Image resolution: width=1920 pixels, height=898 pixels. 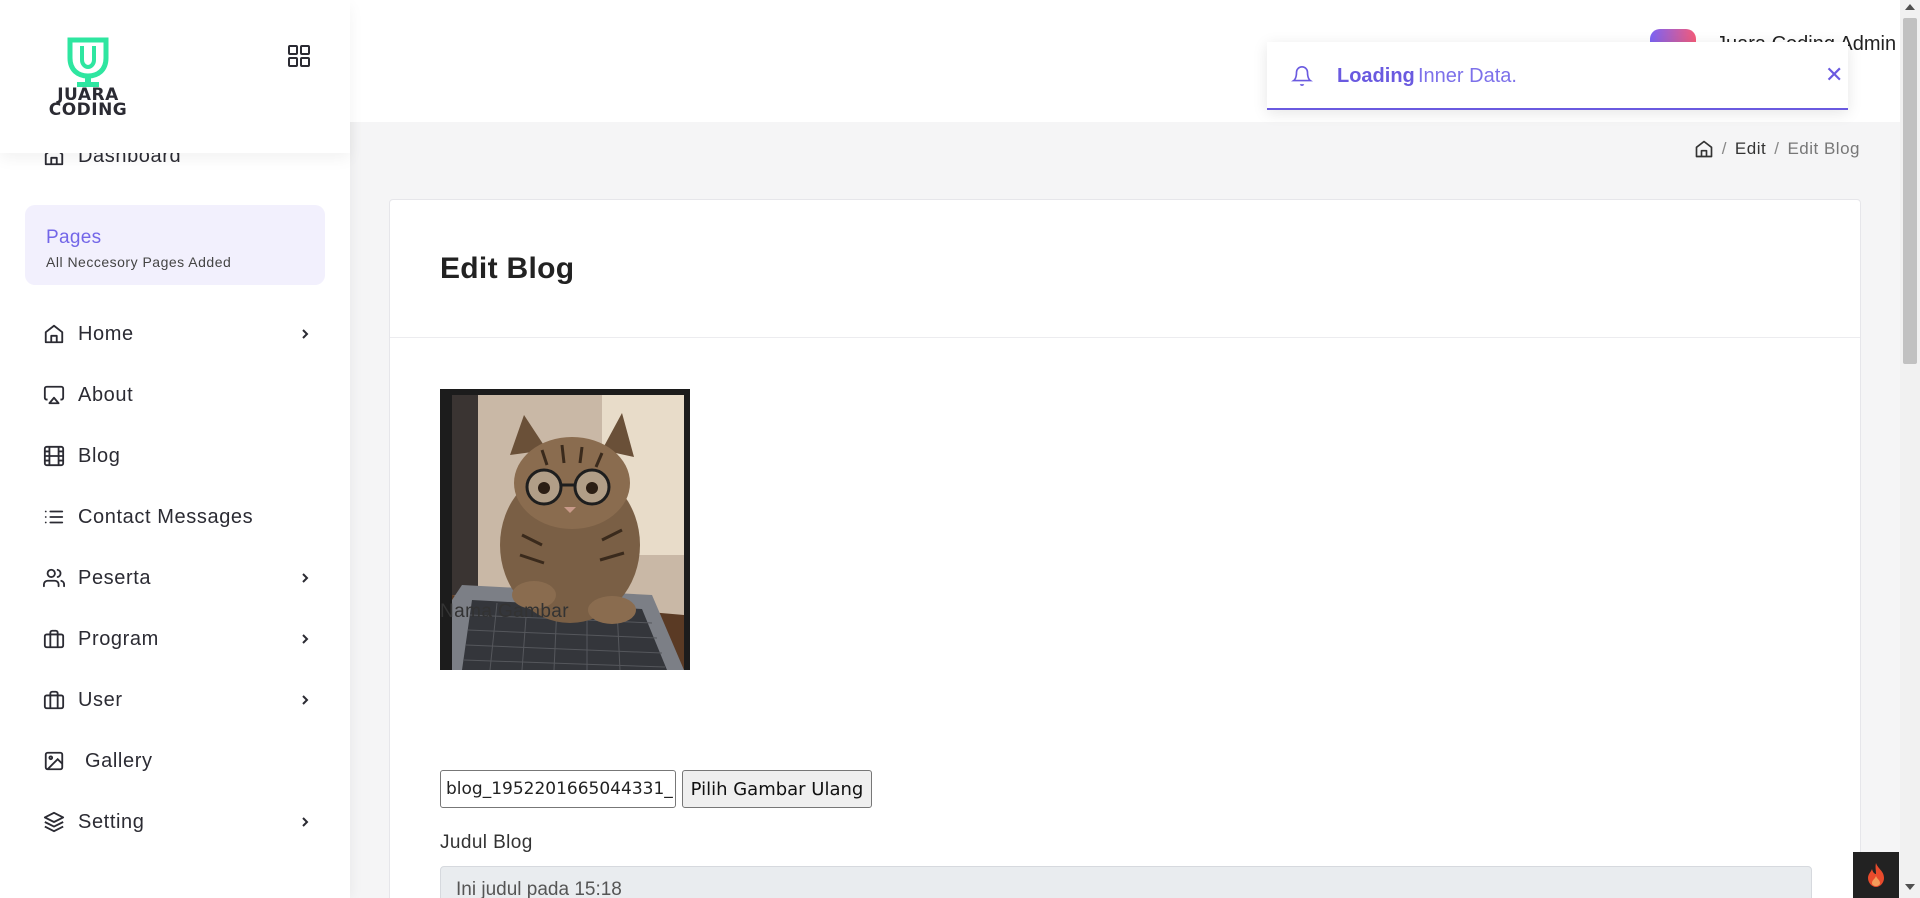 I want to click on pages-subtitle: All Neccesory Pages Added, so click(x=139, y=262).